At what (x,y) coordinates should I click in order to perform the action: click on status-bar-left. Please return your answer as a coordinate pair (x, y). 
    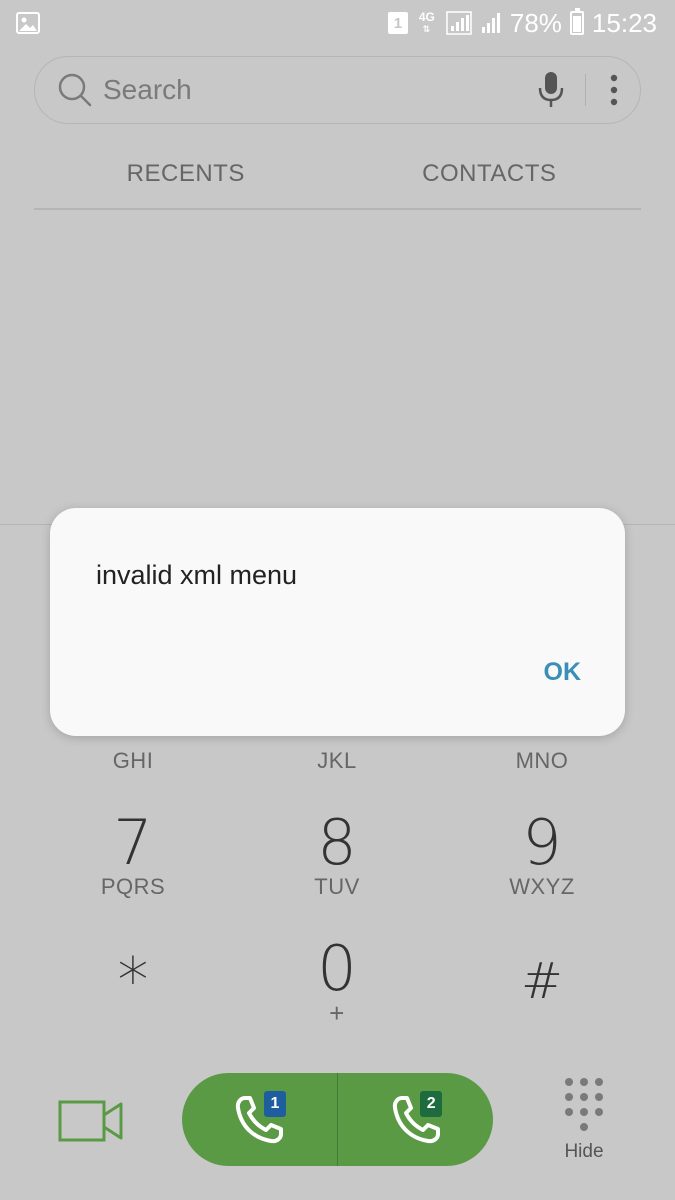
    Looking at the image, I should click on (28, 23).